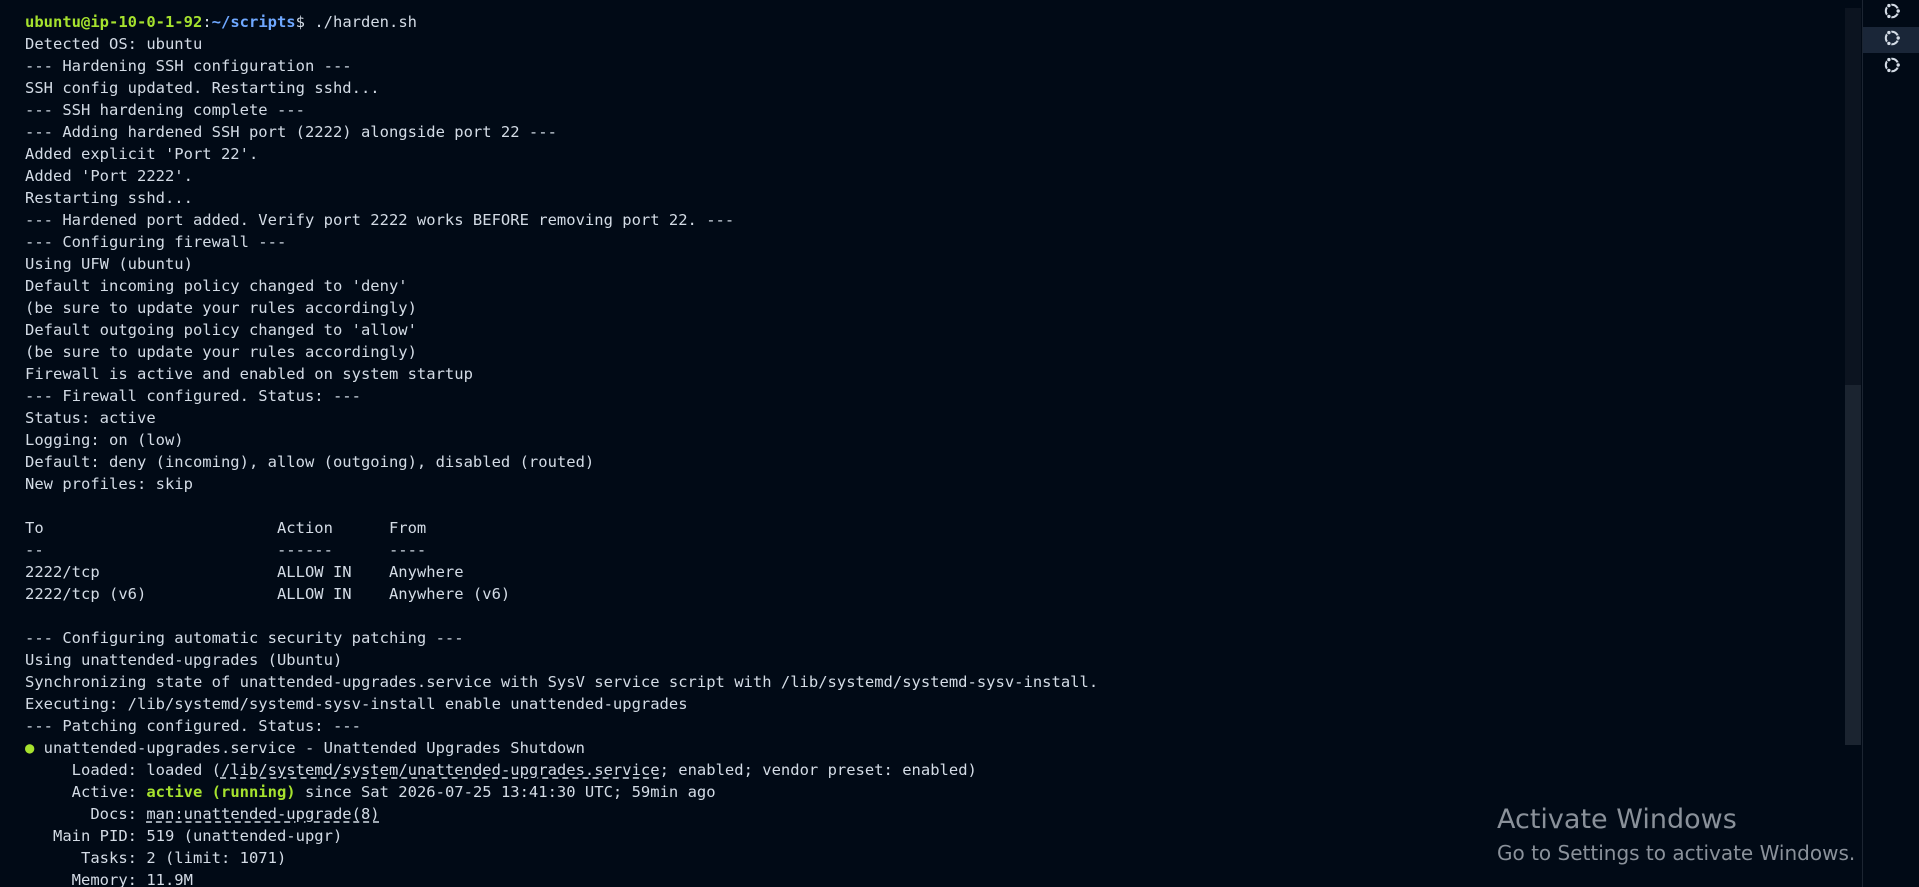  Describe the element at coordinates (1676, 853) in the screenshot. I see `watermark-subtitle: Go to Settings to activate Windows.` at that location.